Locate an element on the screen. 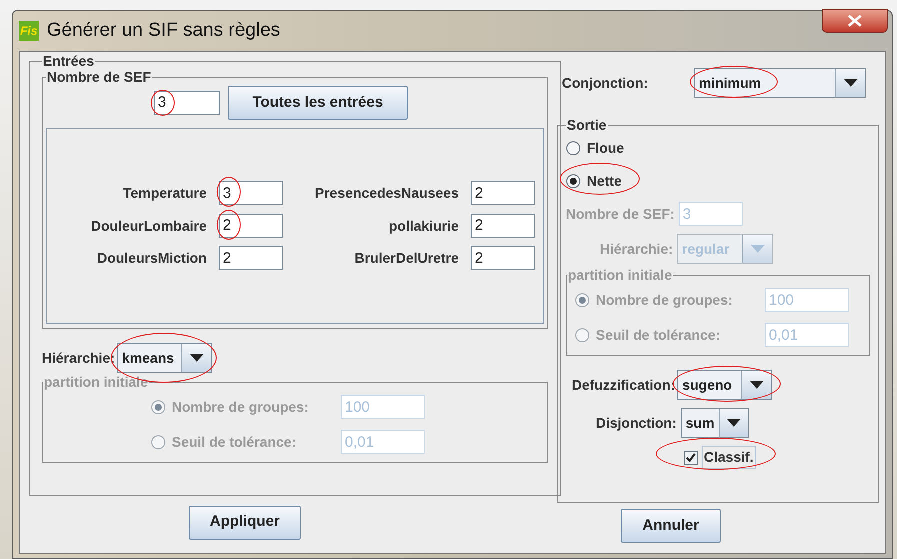 The image size is (897, 559). close-button is located at coordinates (855, 21).